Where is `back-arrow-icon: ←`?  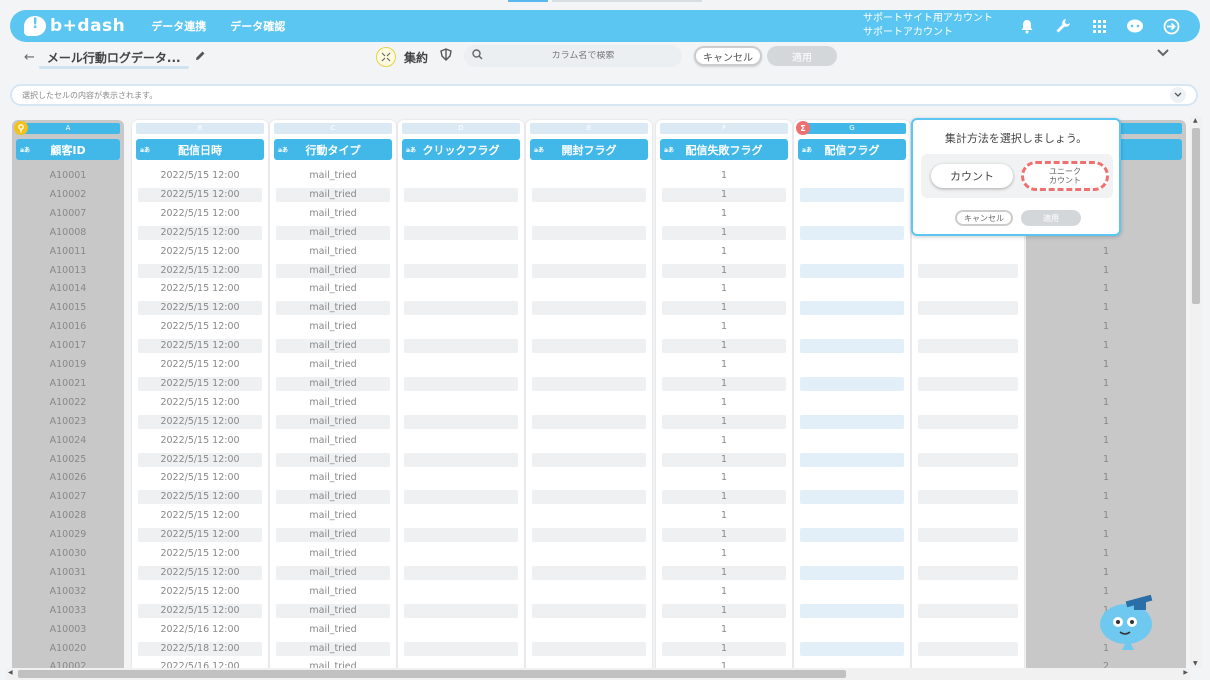 back-arrow-icon: ← is located at coordinates (29, 57).